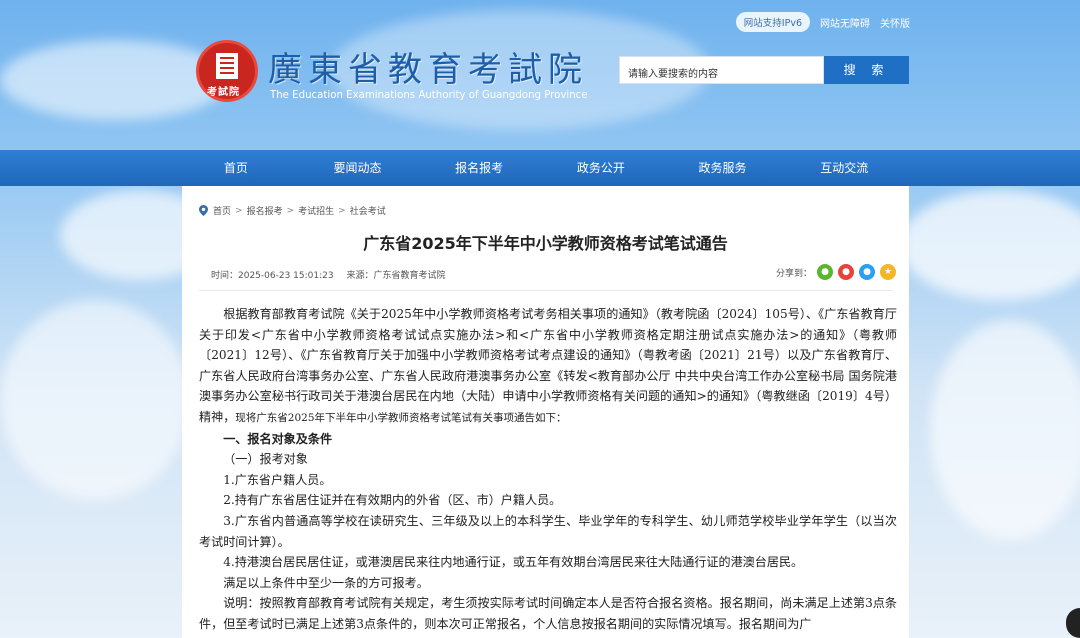 The image size is (1080, 638). I want to click on article-meta: 时间：2025-06-23 15:01:23 来源：广东省教育考试院, so click(333, 274).